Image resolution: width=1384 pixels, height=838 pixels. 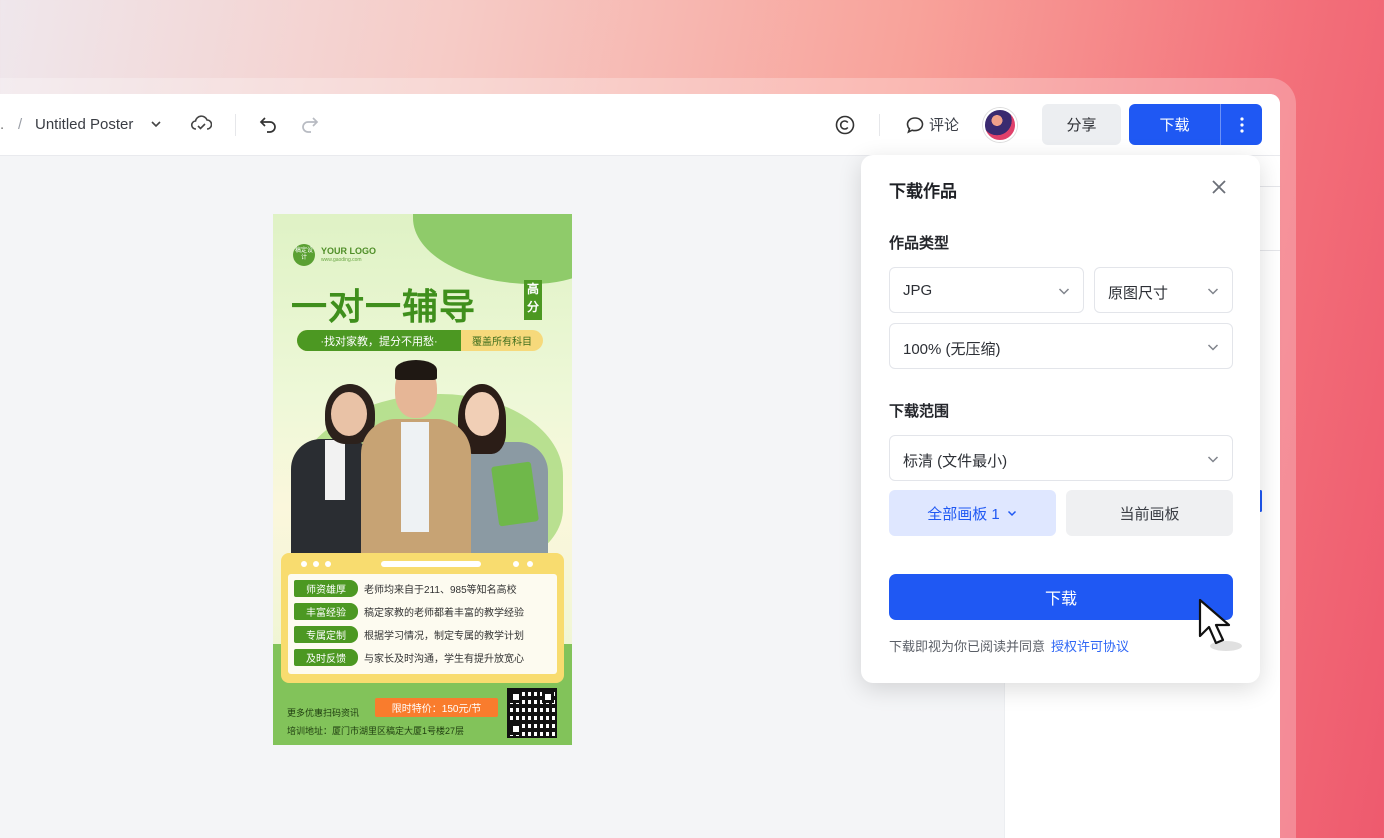 I want to click on comment-label: 评论, so click(x=944, y=125).